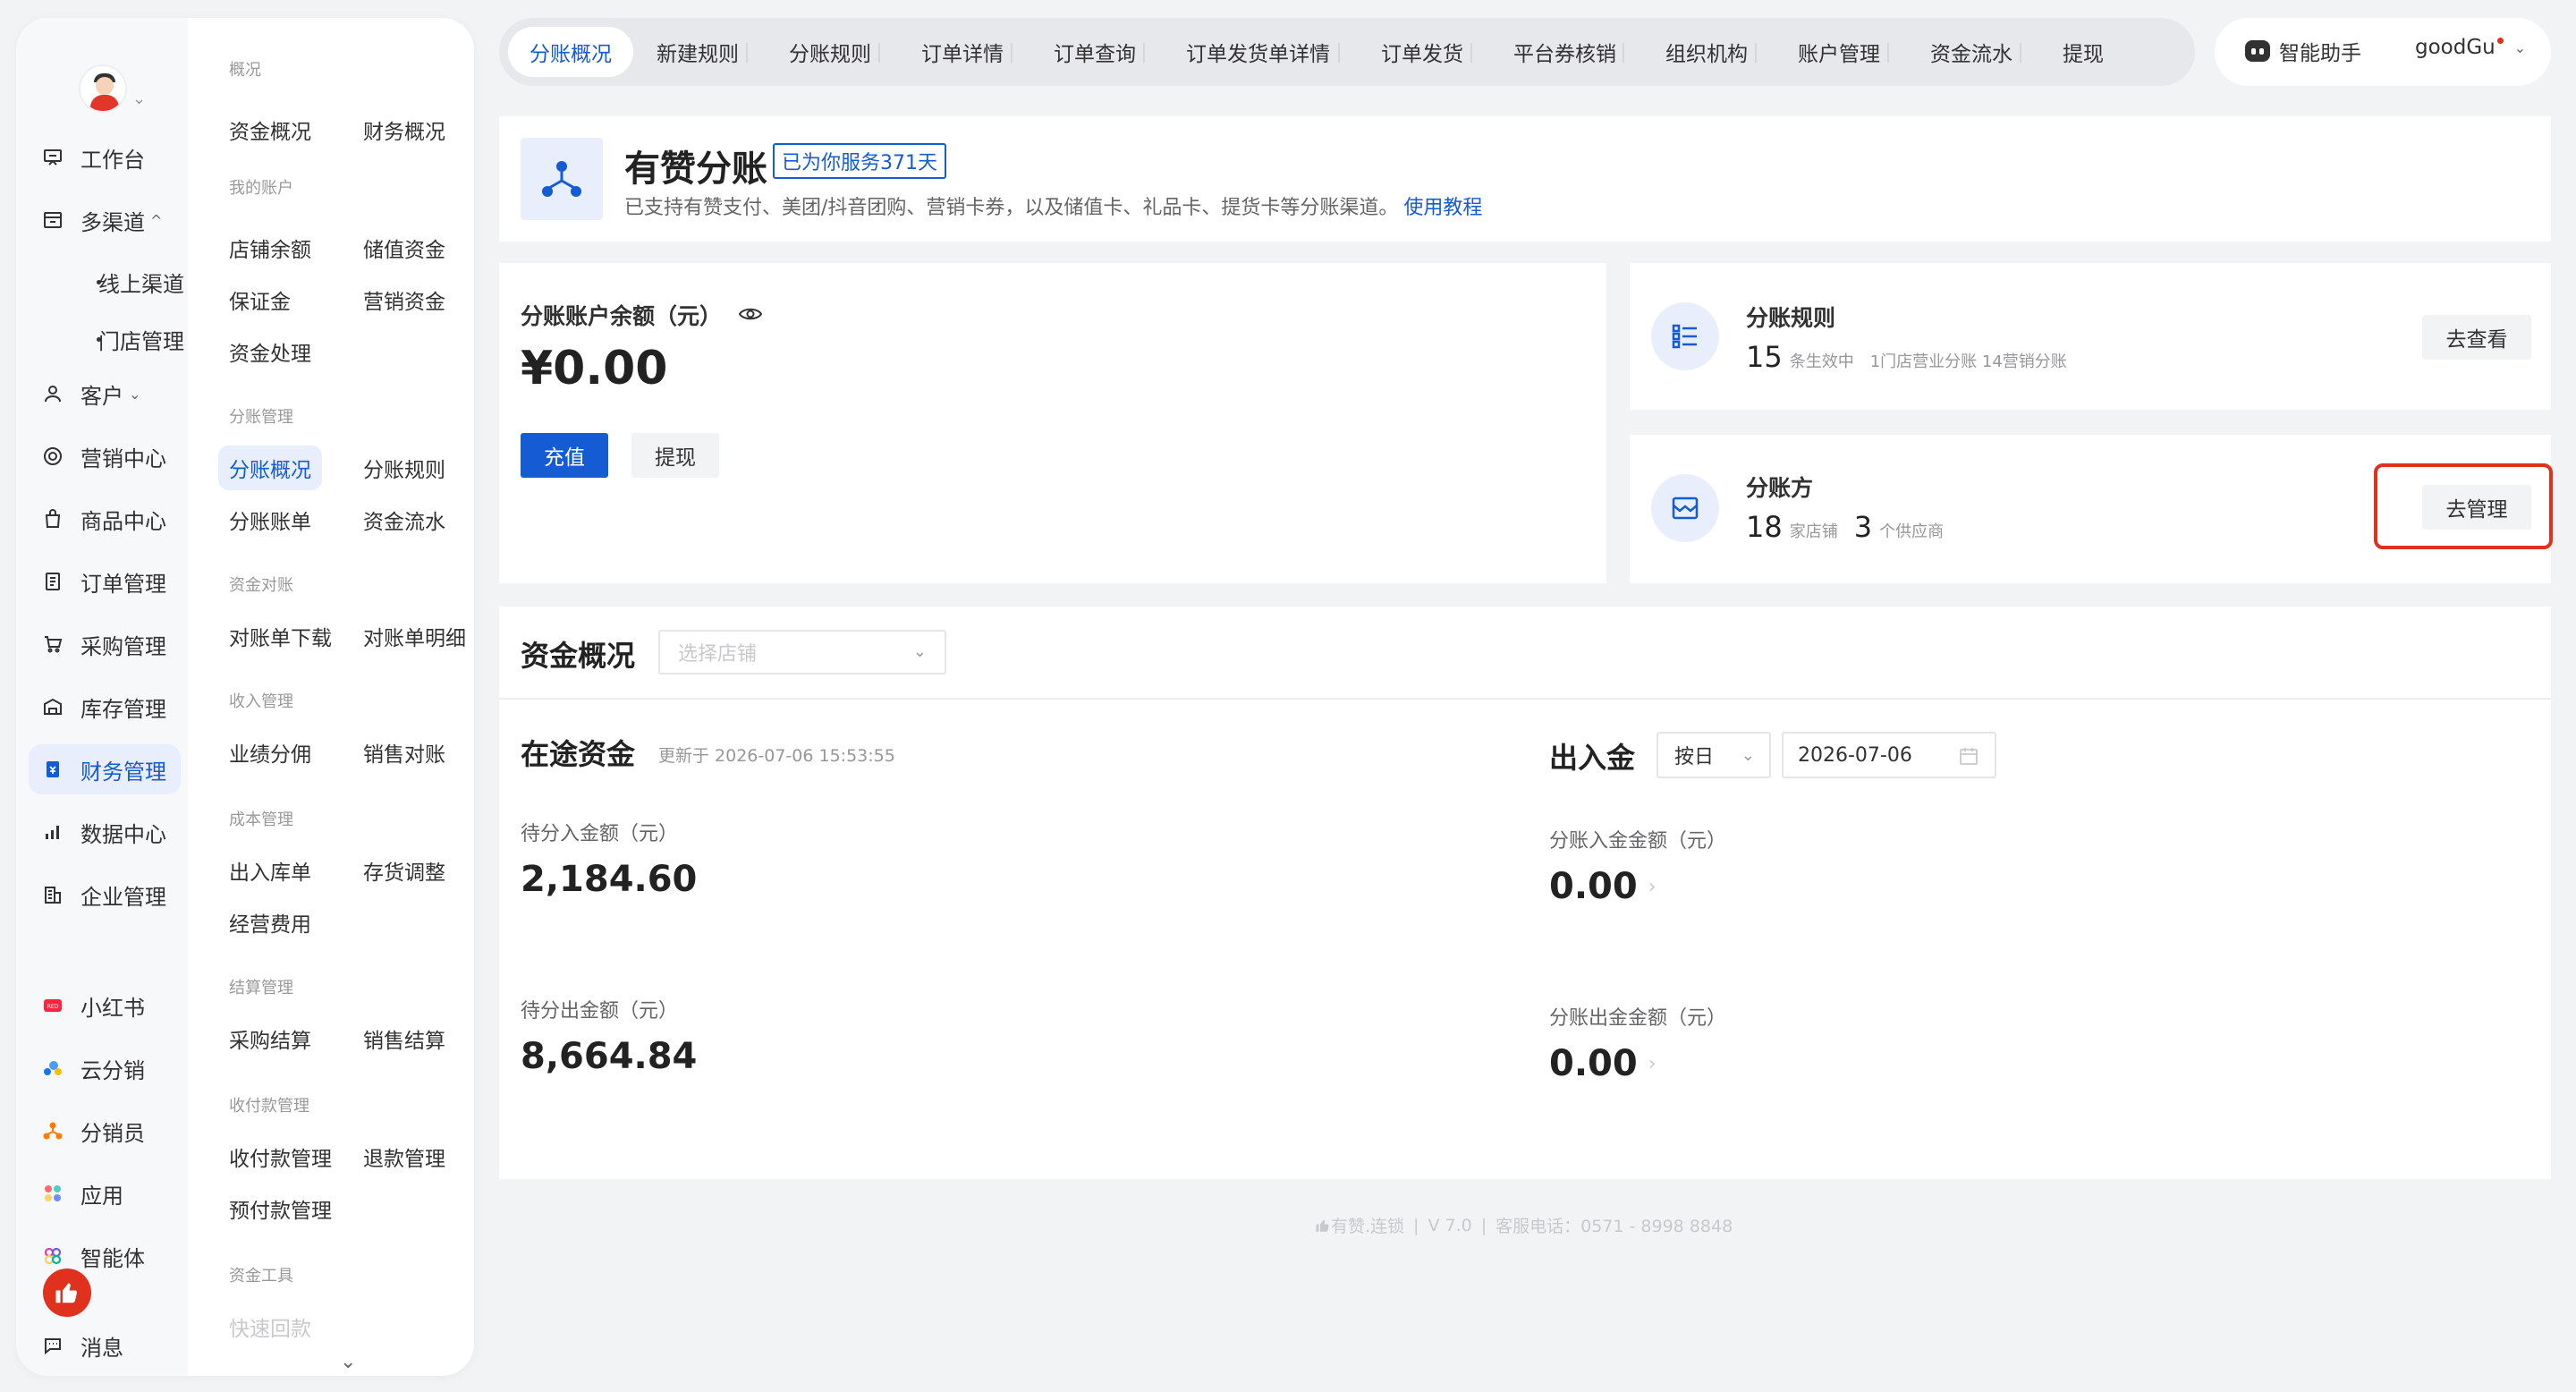 The height and width of the screenshot is (1392, 2576). Describe the element at coordinates (404, 519) in the screenshot. I see `subnav-fund-flow: 资金流水` at that location.